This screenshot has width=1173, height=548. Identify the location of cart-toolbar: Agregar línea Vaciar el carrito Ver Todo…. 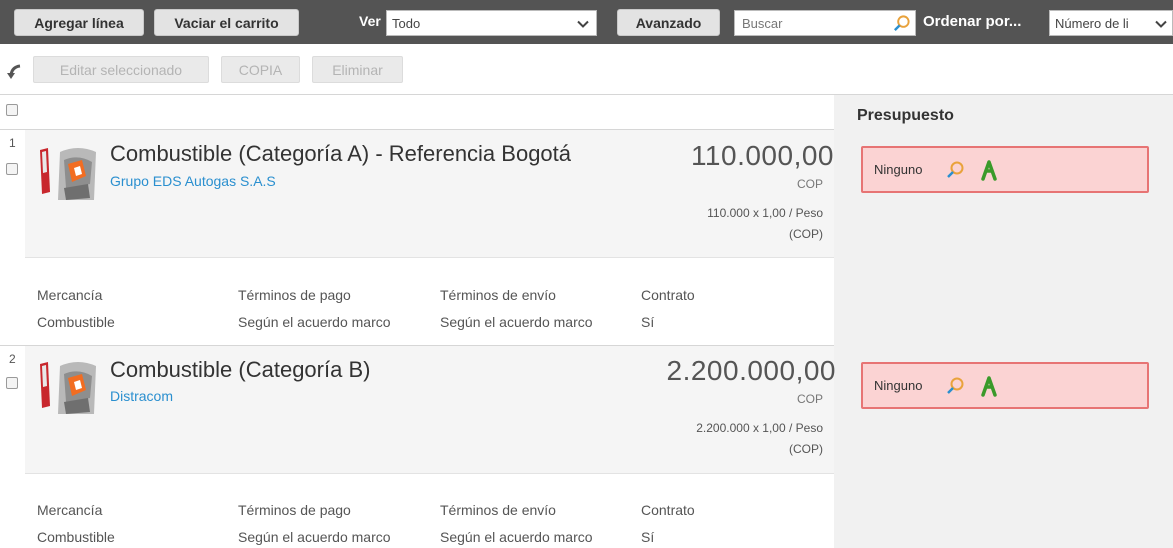
(586, 22).